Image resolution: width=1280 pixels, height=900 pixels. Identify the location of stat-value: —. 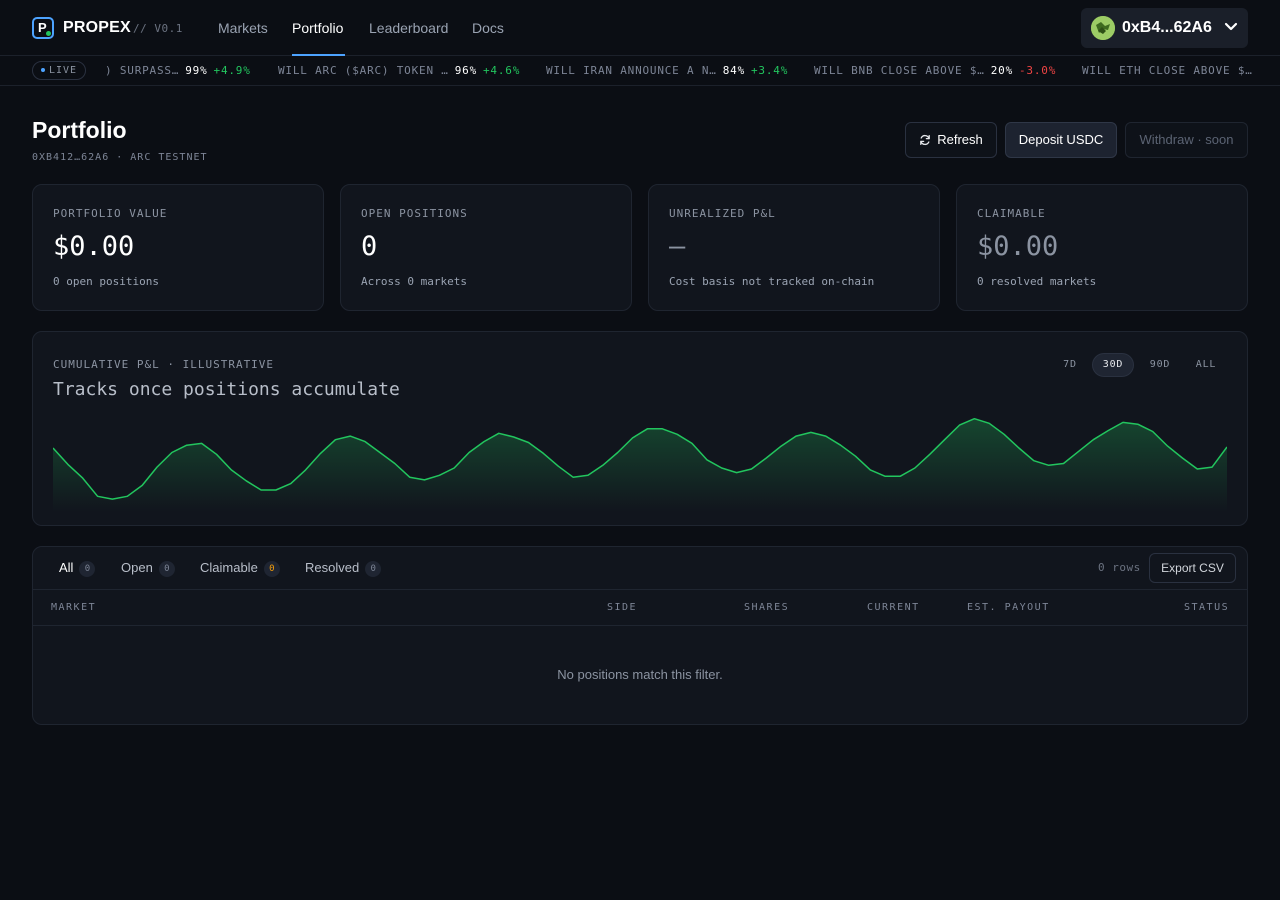
(677, 246).